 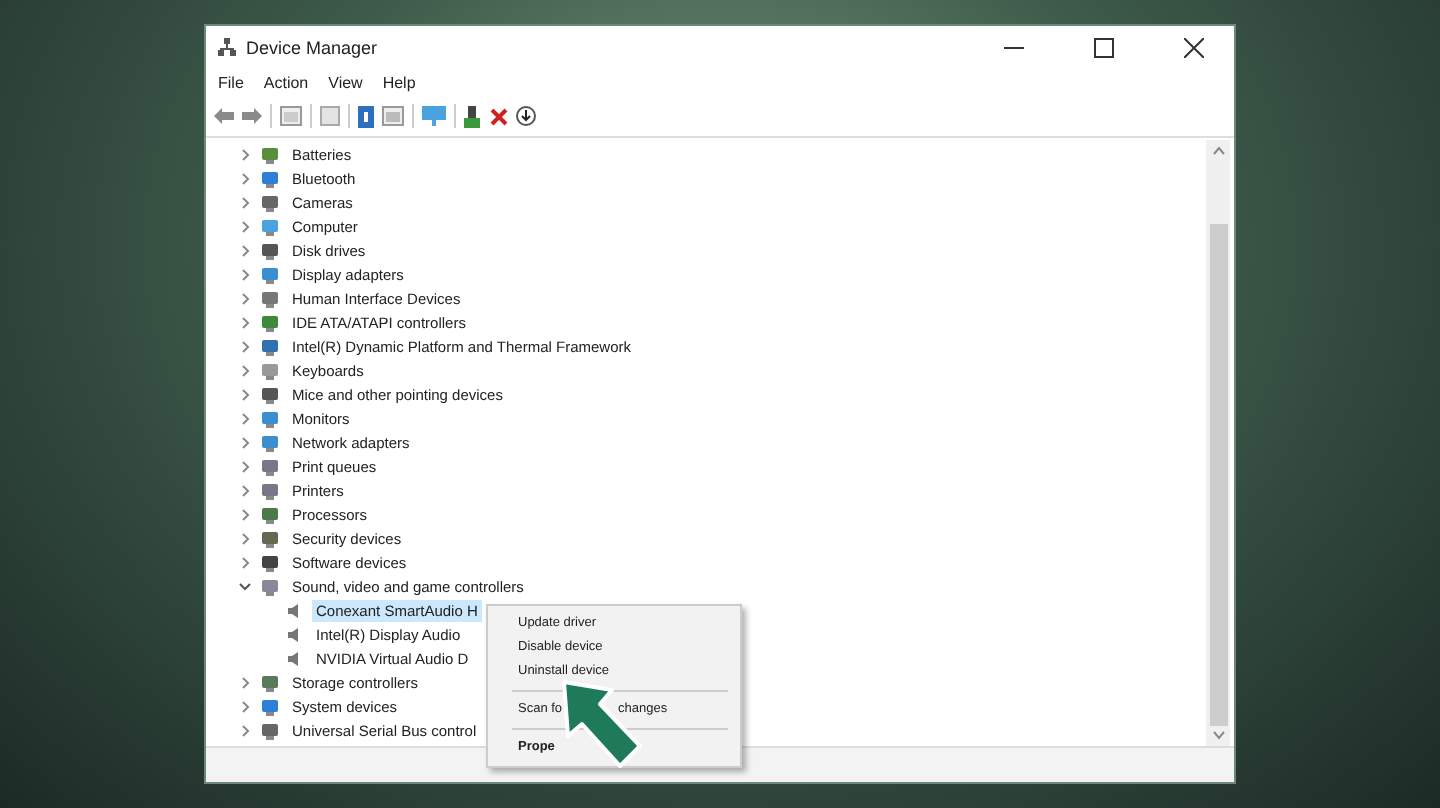 What do you see at coordinates (1218, 151) in the screenshot?
I see `scroll-up-icon` at bounding box center [1218, 151].